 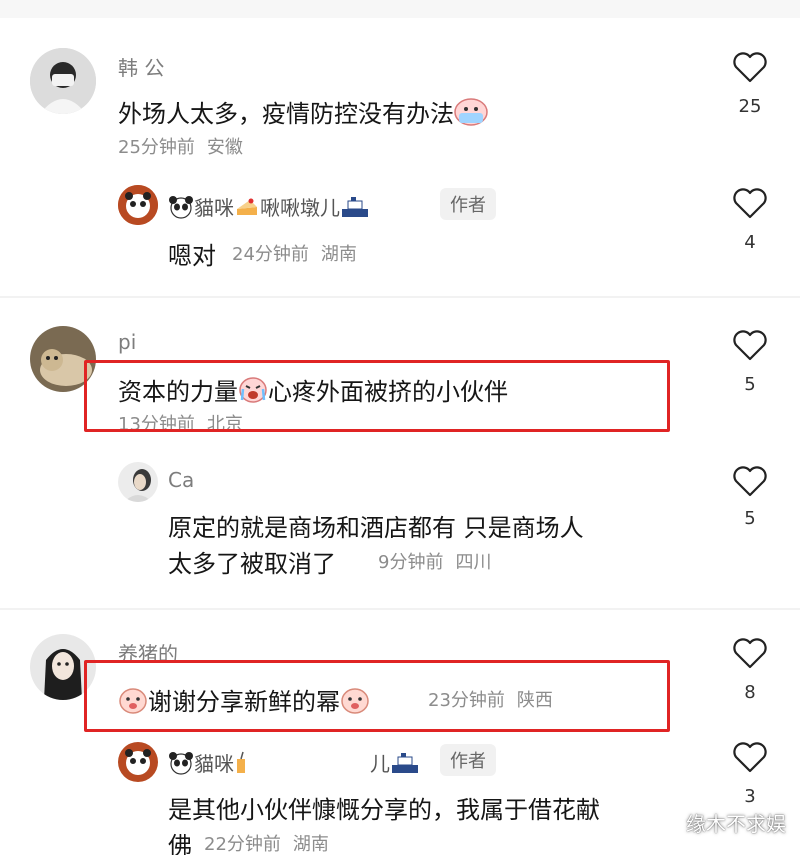 I want to click on cake-icon, so click(x=247, y=209).